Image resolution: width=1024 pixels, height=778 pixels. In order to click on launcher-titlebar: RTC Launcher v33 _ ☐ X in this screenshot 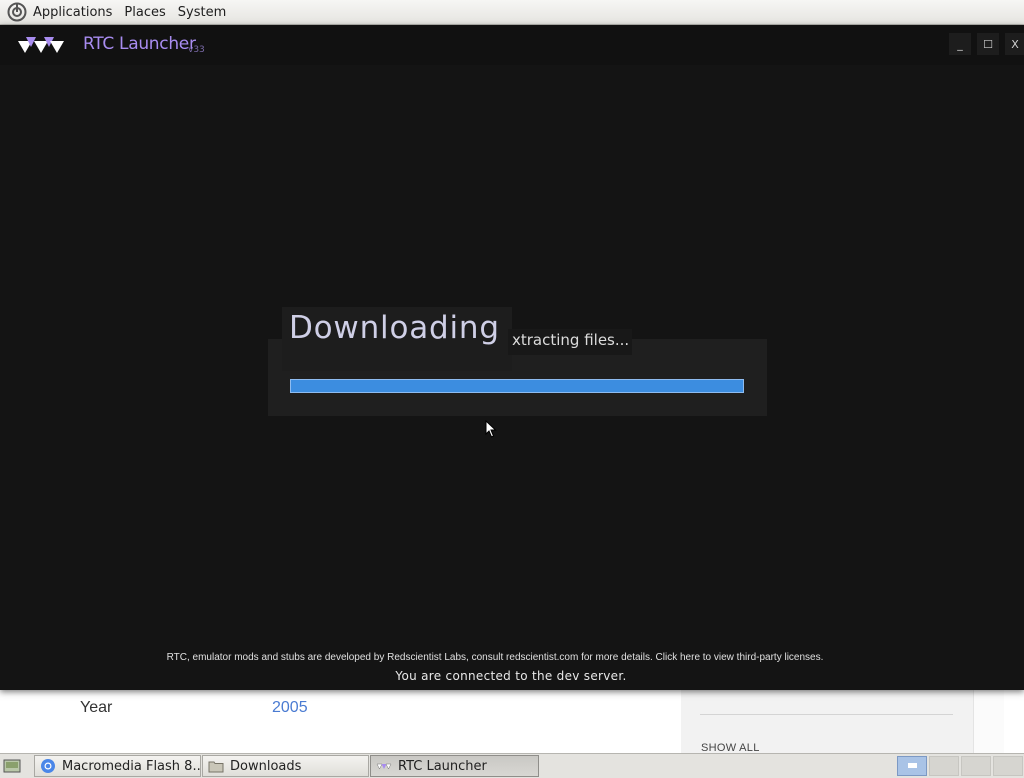, I will do `click(512, 45)`.